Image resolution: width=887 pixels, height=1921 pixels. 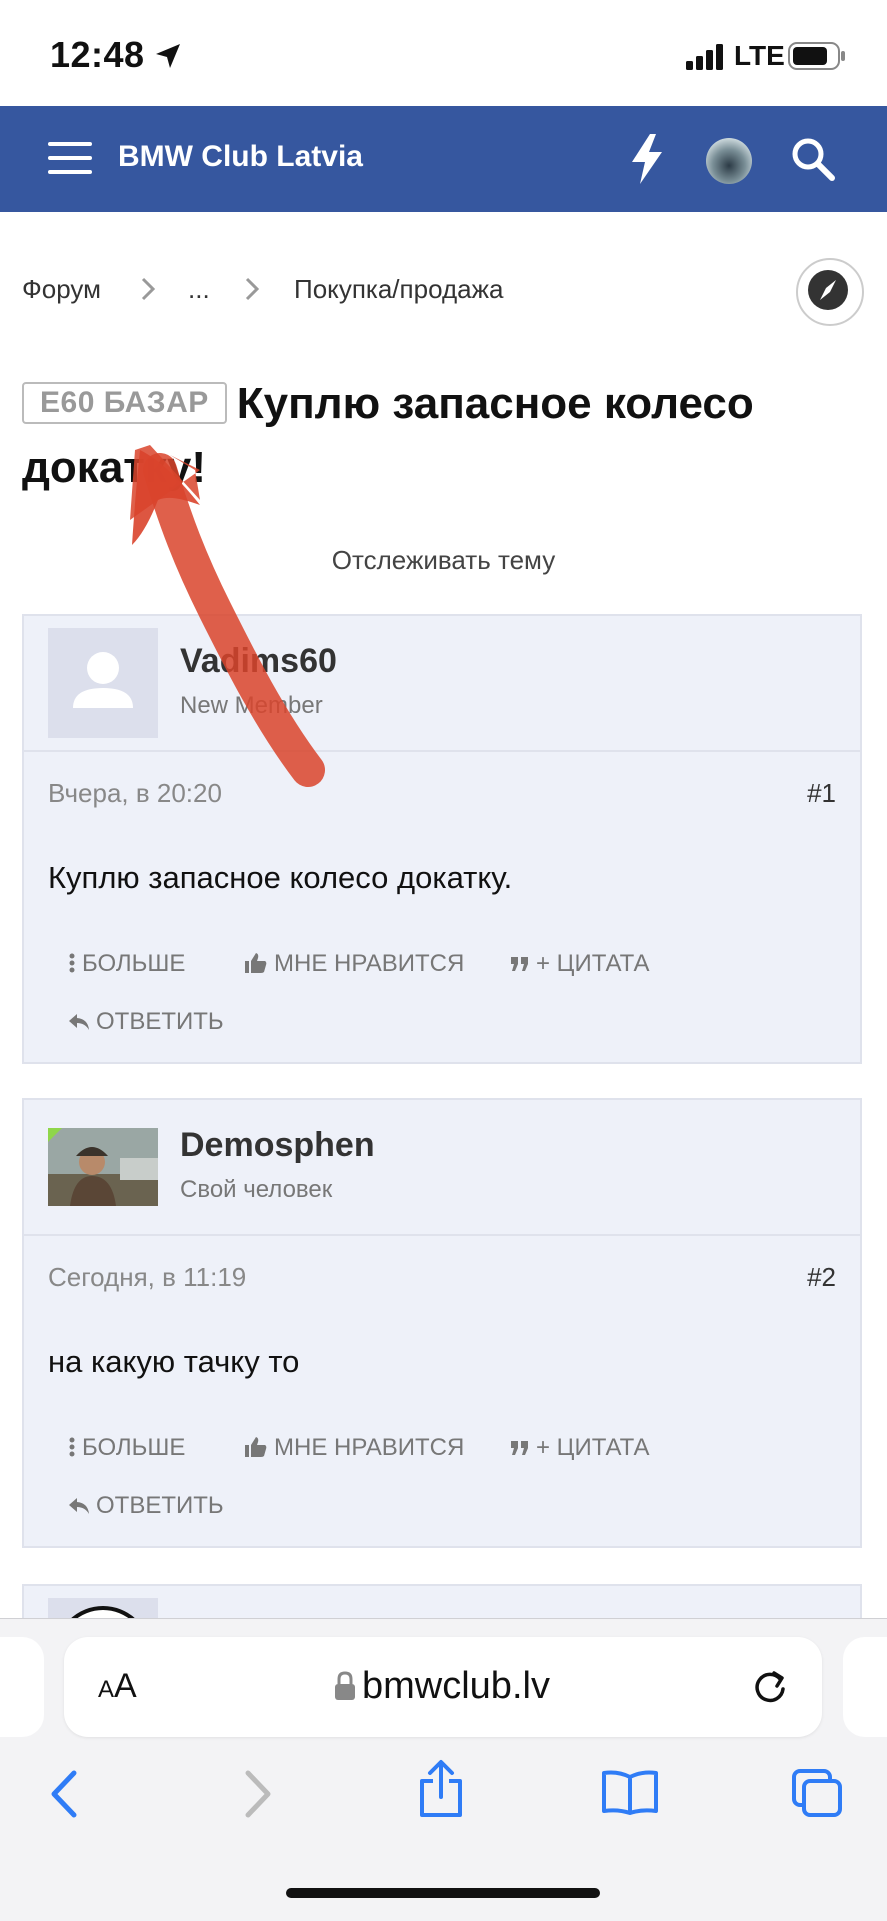 What do you see at coordinates (55, 1135) in the screenshot?
I see `new-badge-corner` at bounding box center [55, 1135].